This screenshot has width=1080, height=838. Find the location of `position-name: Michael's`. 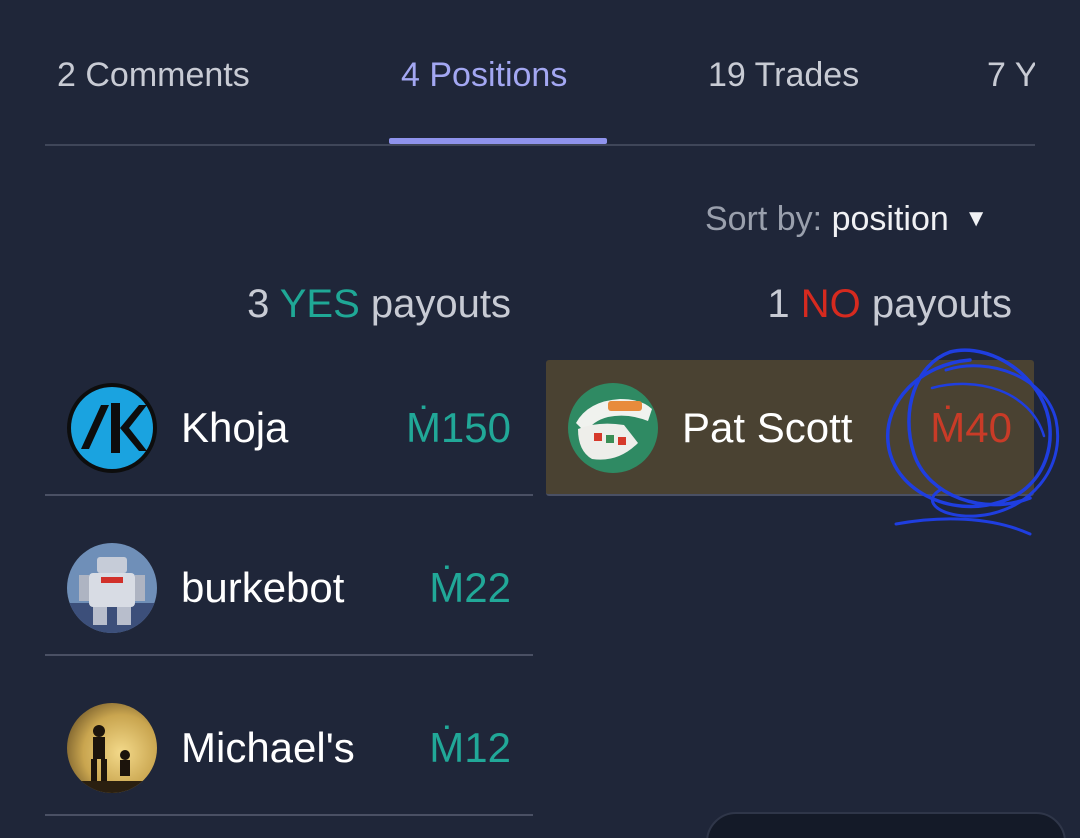

position-name: Michael's is located at coordinates (268, 747).